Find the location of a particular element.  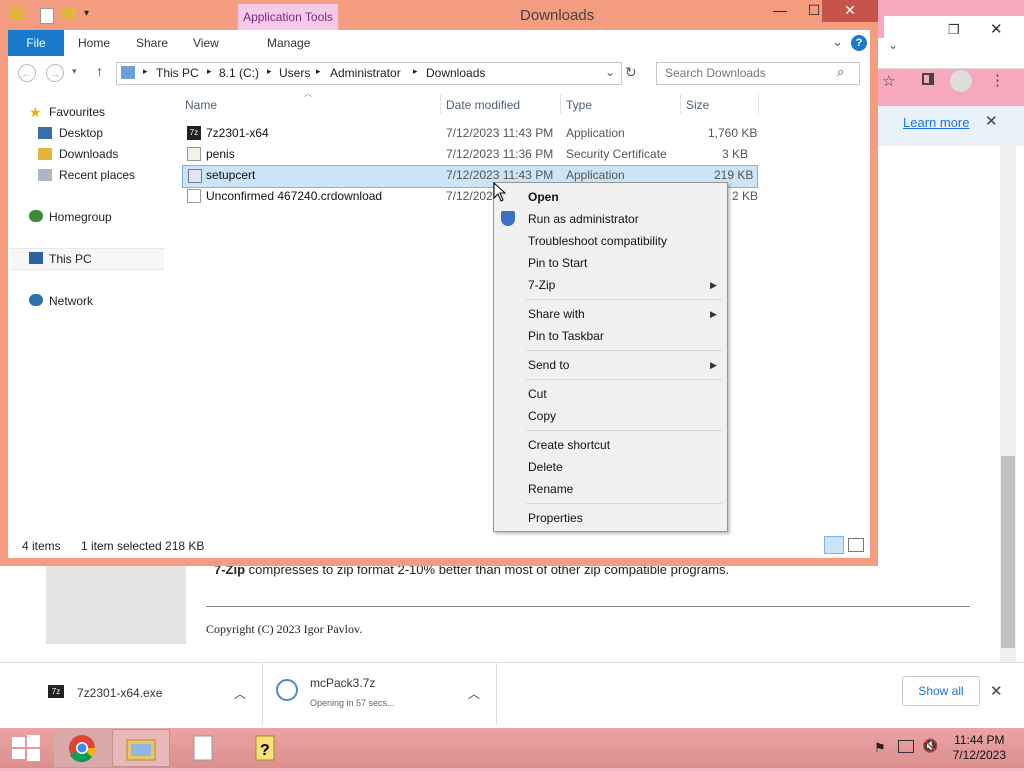

start-button is located at coordinates (29, 748).